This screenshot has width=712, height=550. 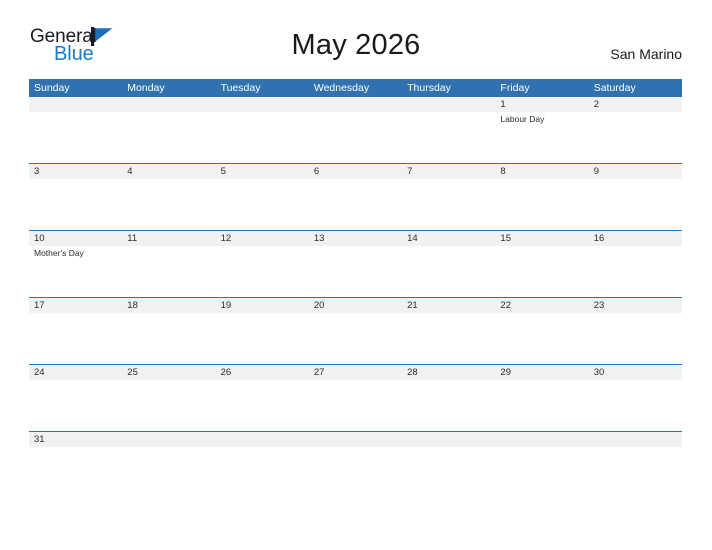 What do you see at coordinates (52, 88) in the screenshot?
I see `weekday-header-sunday: Sunday` at bounding box center [52, 88].